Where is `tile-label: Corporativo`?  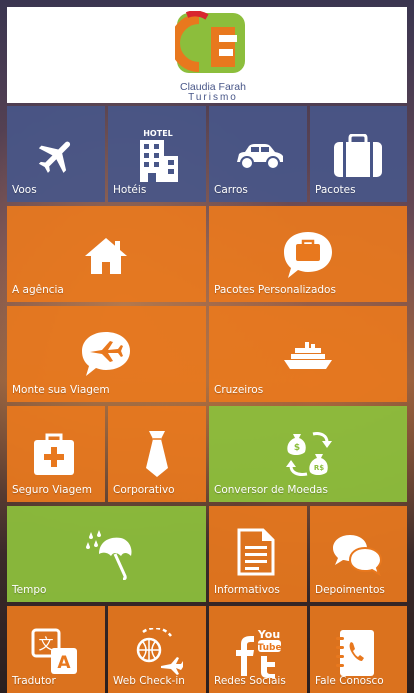
tile-label: Corporativo is located at coordinates (144, 490).